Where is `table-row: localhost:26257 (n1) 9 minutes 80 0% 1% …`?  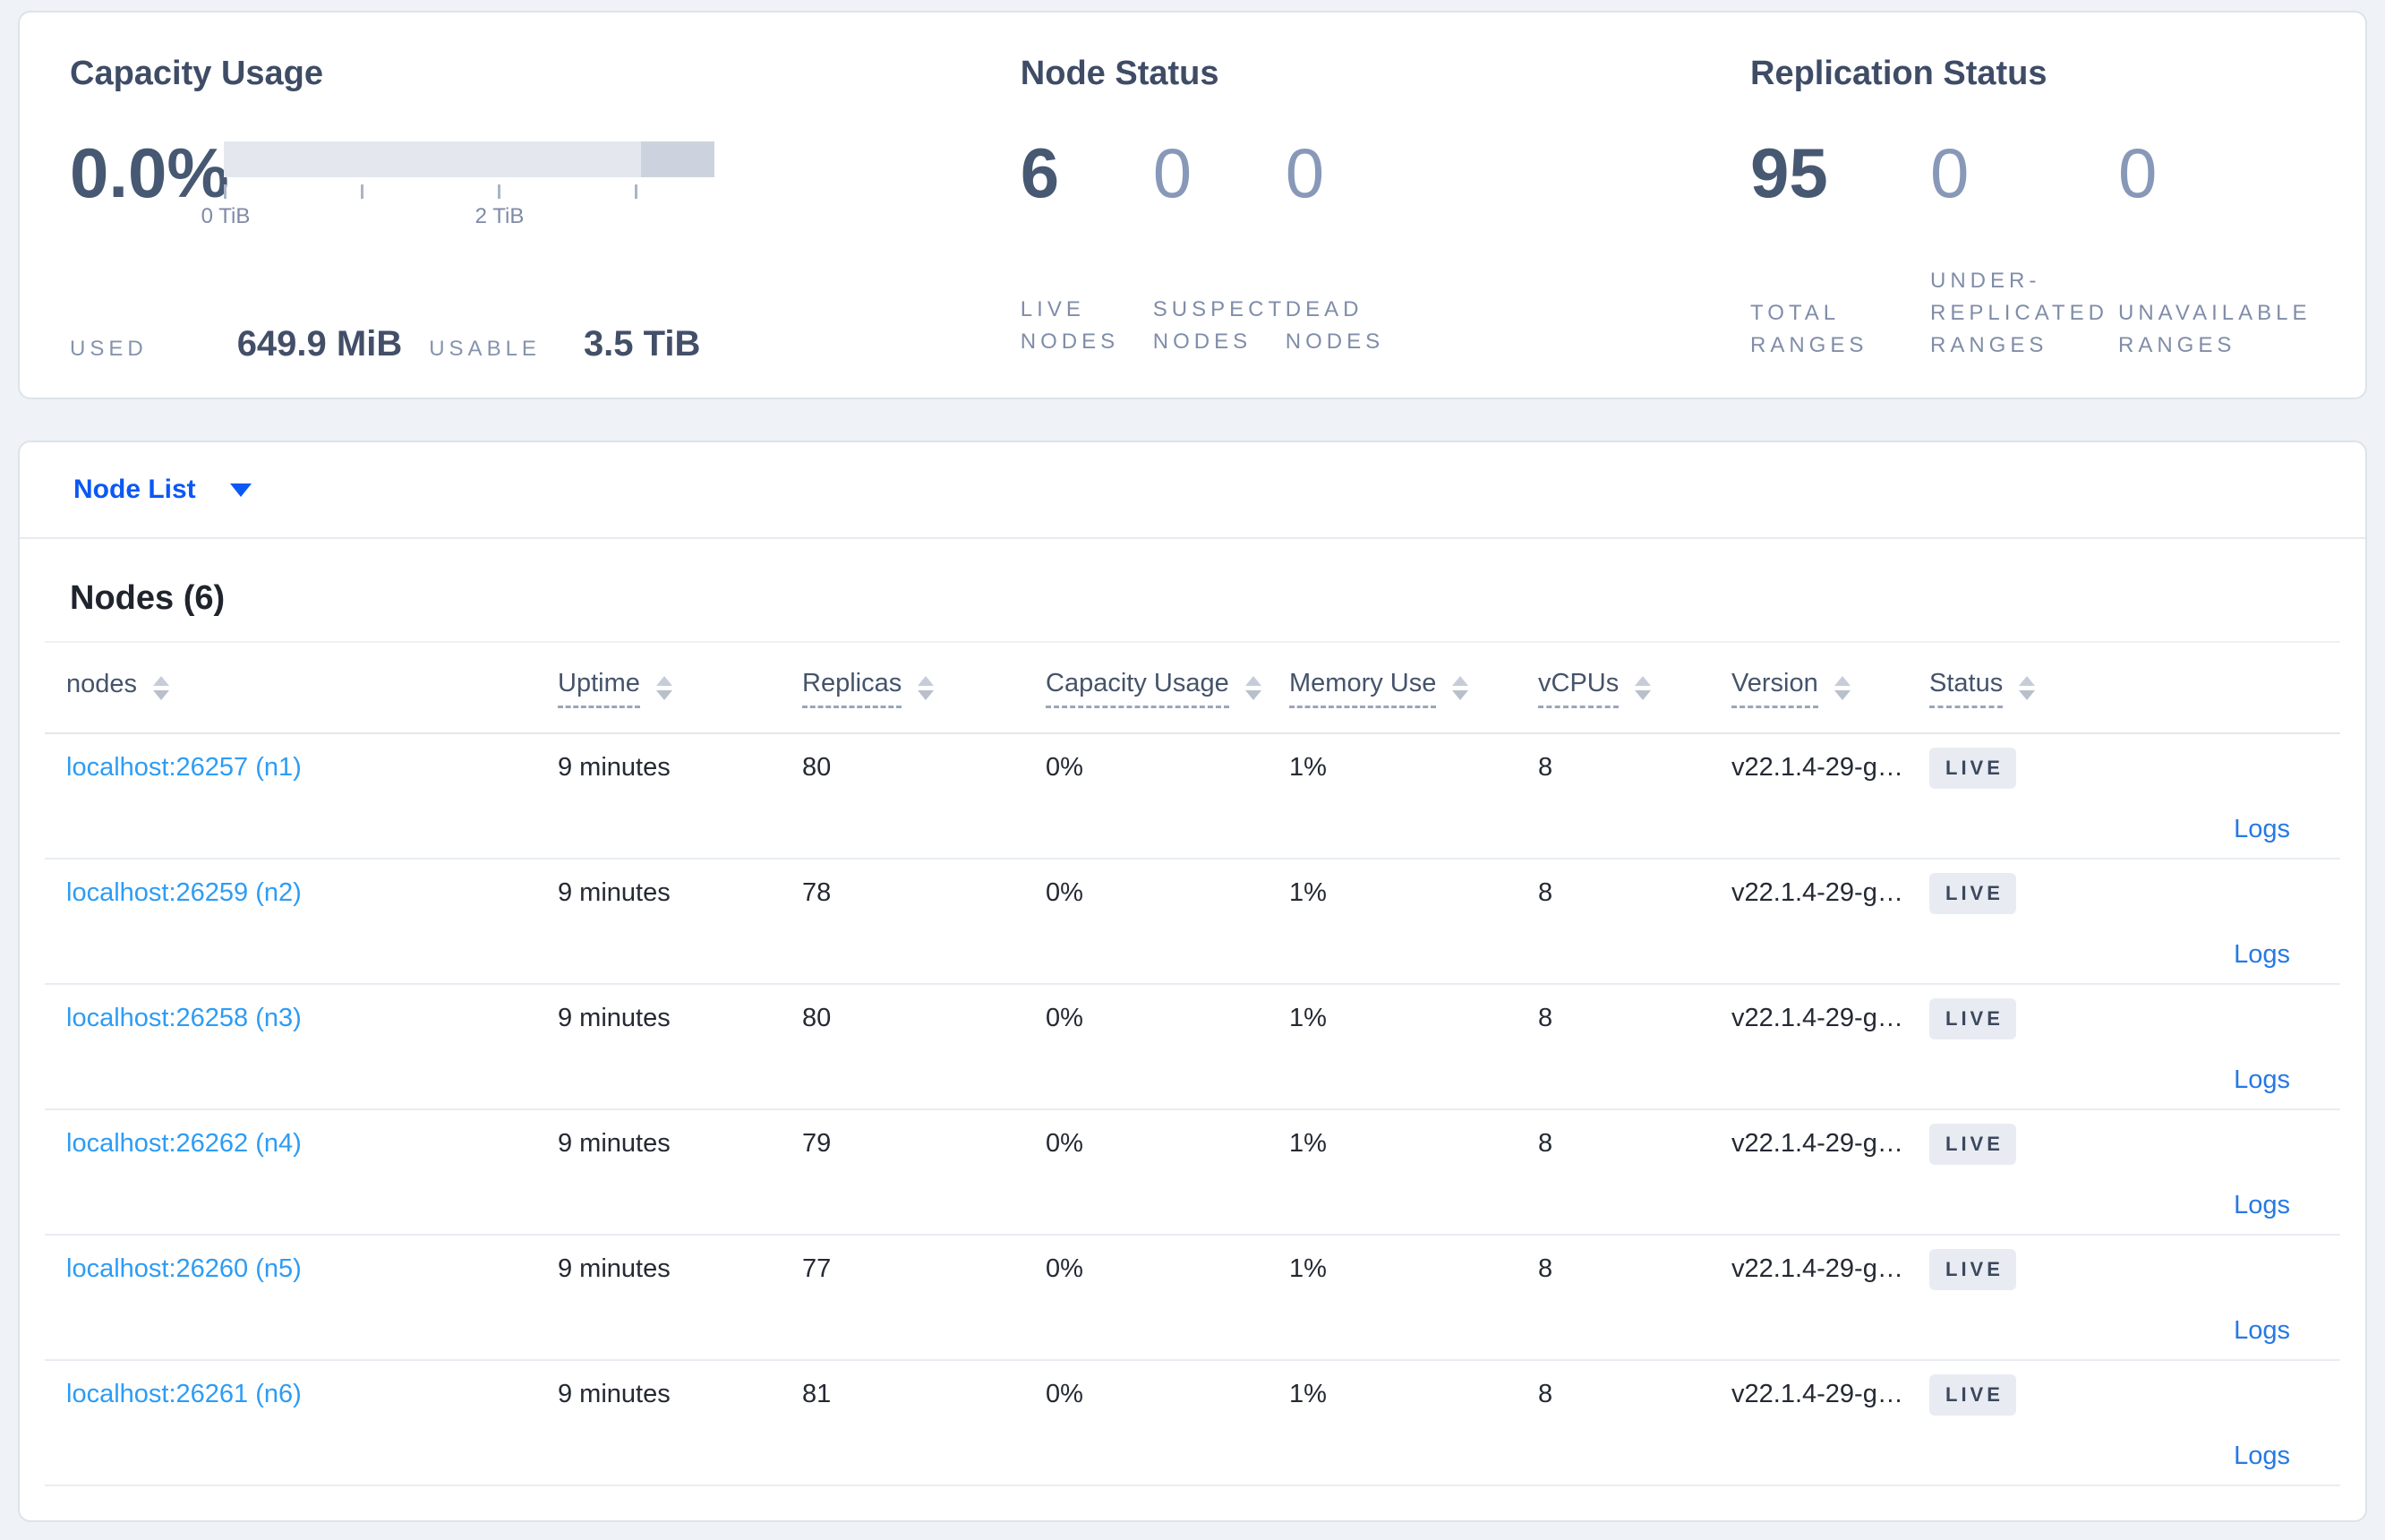 table-row: localhost:26257 (n1) 9 minutes 80 0% 1% … is located at coordinates (1192, 797).